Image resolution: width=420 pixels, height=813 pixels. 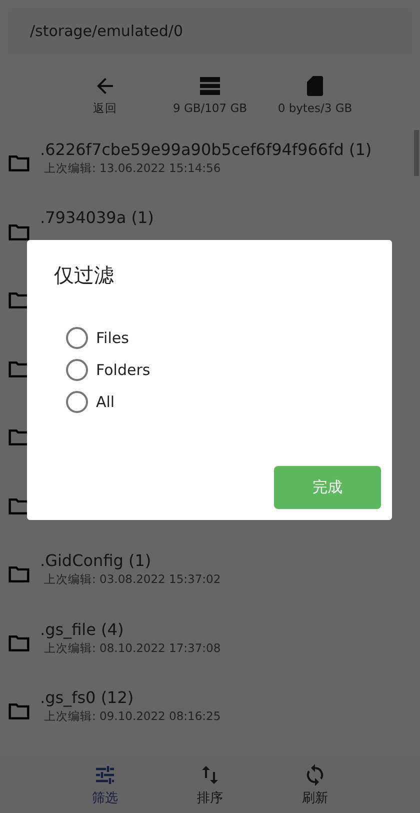 I want to click on modified-date: 上次编辑: 08.10.2022 17:37:08, so click(x=132, y=648).